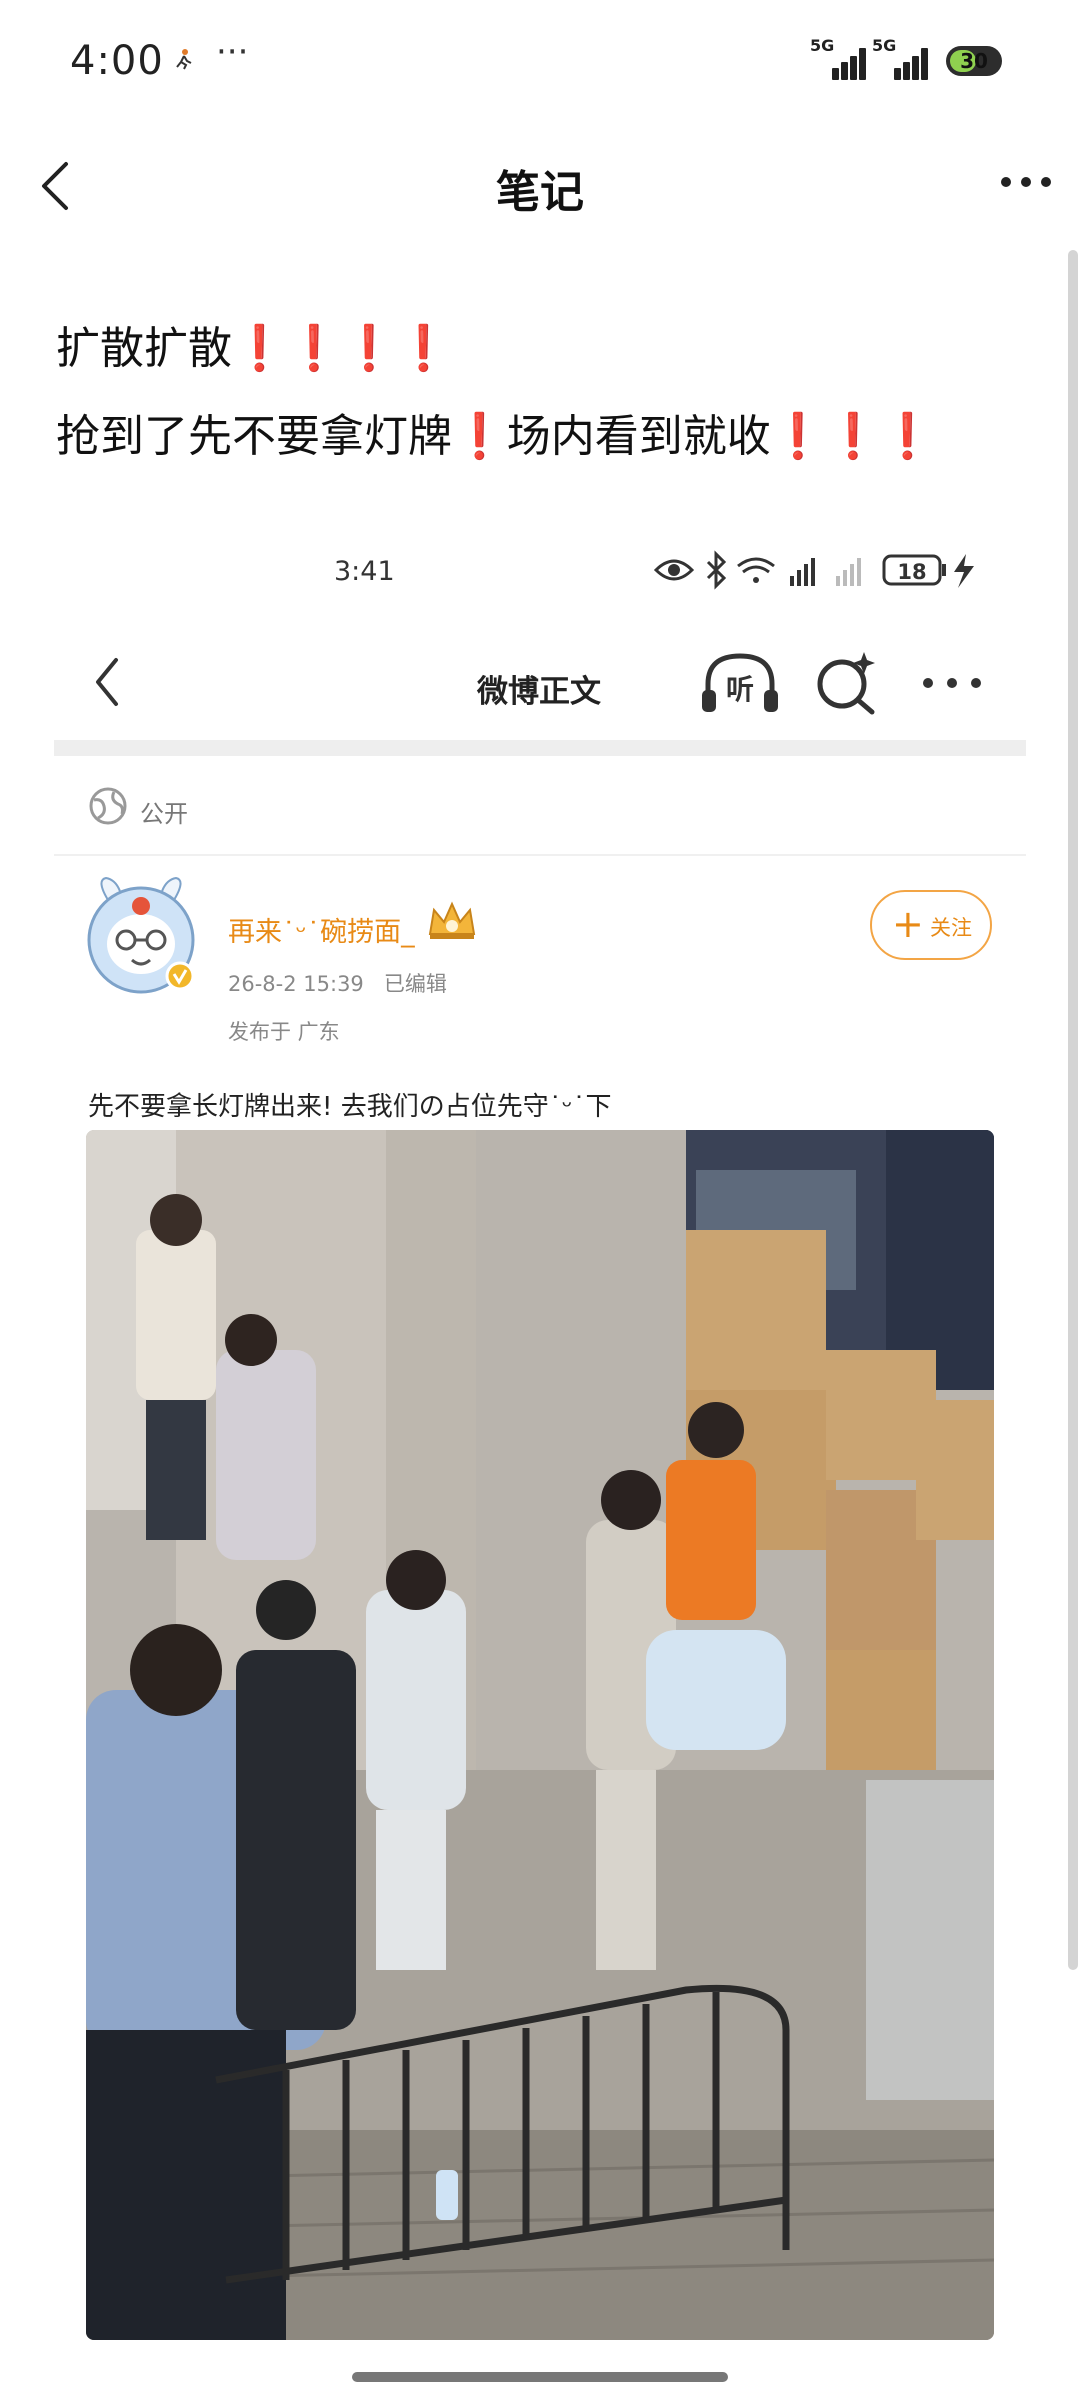  What do you see at coordinates (496, 436) in the screenshot?
I see `note-line-2: 抢到了先不要拿灯牌❗场内看到就收❗❗❗` at bounding box center [496, 436].